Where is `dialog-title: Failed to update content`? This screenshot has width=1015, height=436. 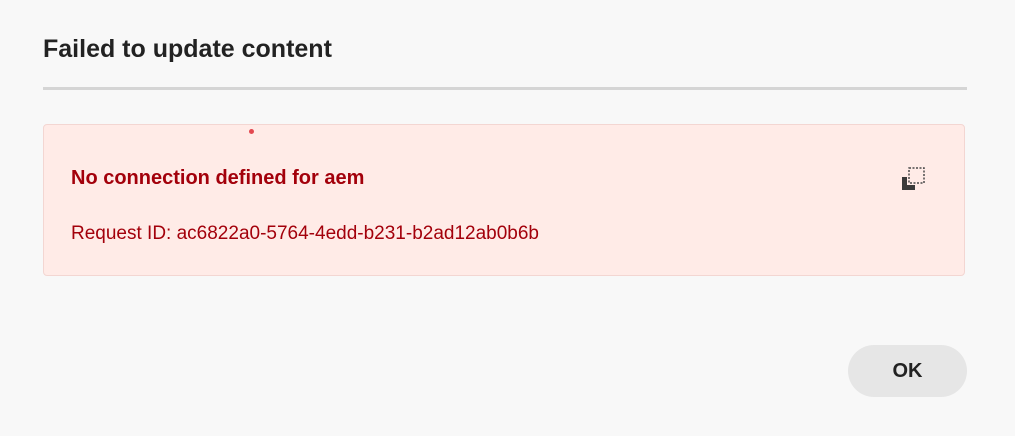 dialog-title: Failed to update content is located at coordinates (187, 49).